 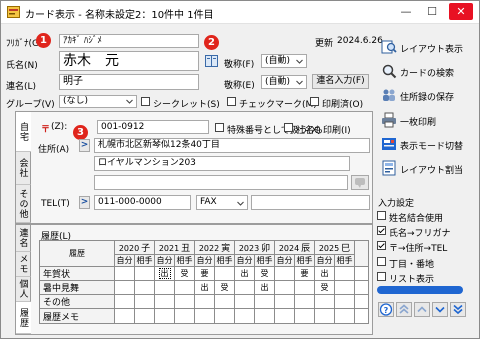 What do you see at coordinates (310, 202) in the screenshot?
I see `phone-extra-input` at bounding box center [310, 202].